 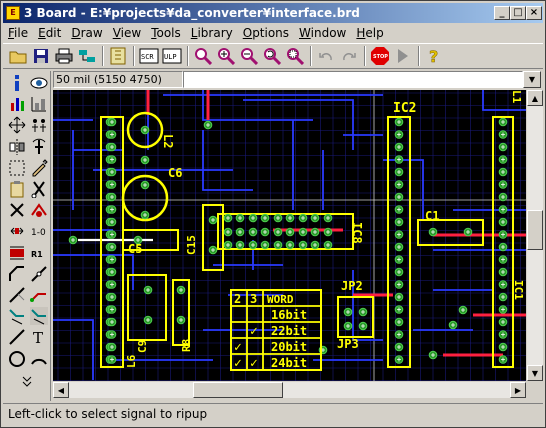 I want to click on miter-icon, so click(x=17, y=274).